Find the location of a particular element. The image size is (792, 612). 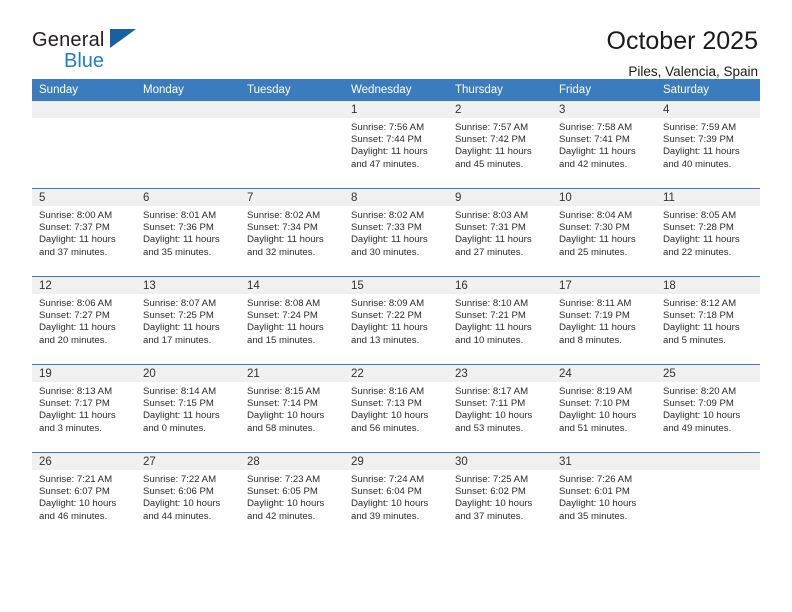

sunset-text: Sunset: 6:05 PM is located at coordinates (282, 492).